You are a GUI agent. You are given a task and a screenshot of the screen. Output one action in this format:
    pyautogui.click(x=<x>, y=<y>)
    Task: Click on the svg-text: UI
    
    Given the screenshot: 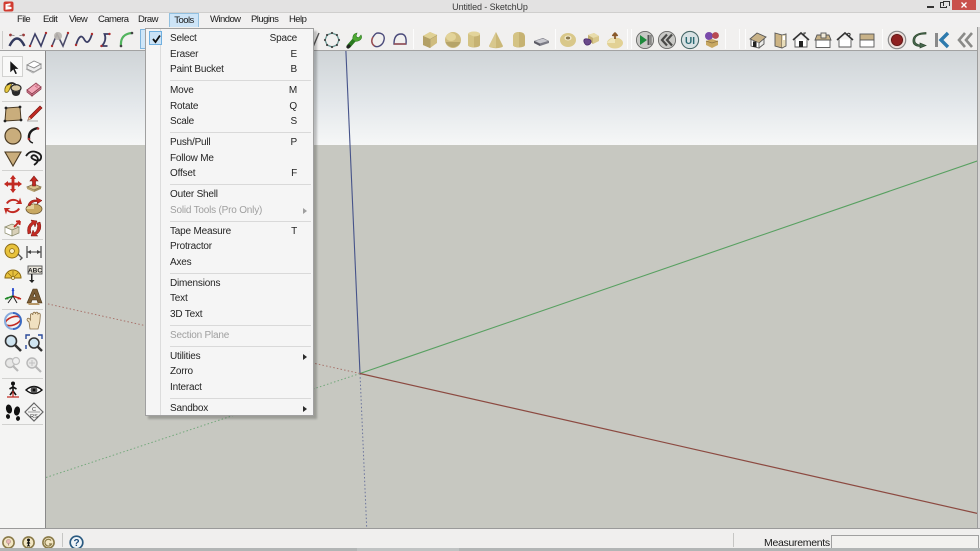 What is the action you would take?
    pyautogui.click(x=690, y=41)
    